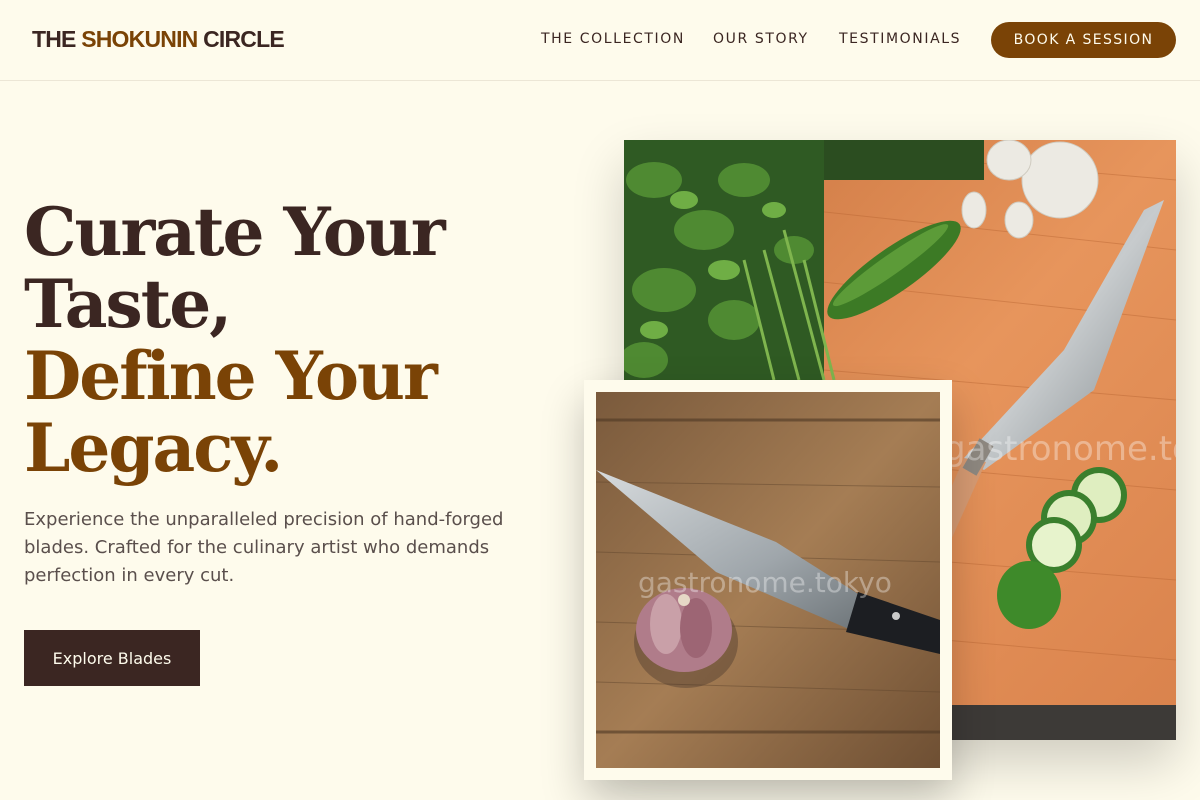  What do you see at coordinates (153, 448) in the screenshot?
I see `headline-line-4: Legacy.` at bounding box center [153, 448].